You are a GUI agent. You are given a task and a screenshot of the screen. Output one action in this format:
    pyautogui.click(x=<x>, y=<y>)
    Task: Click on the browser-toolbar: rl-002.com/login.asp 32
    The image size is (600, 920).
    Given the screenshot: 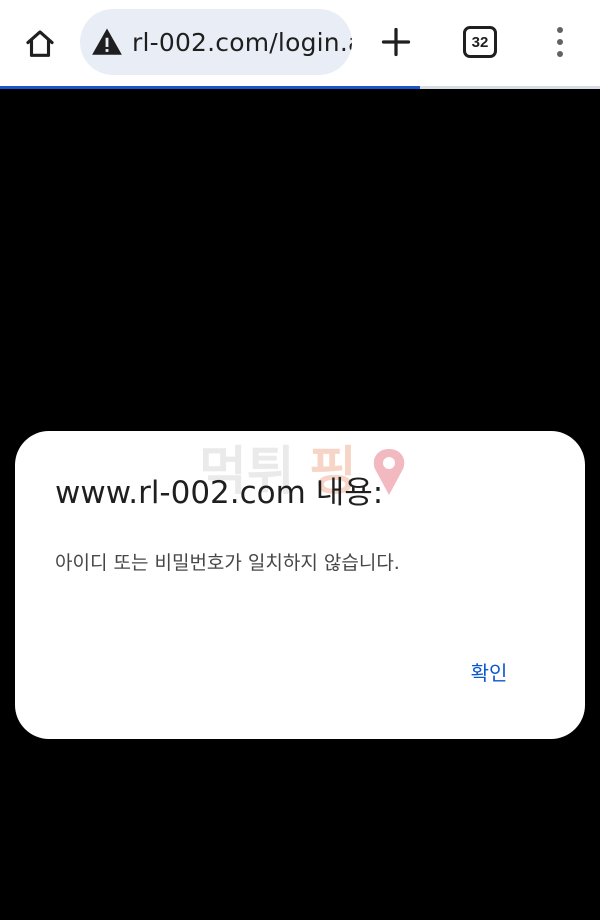 What is the action you would take?
    pyautogui.click(x=300, y=43)
    